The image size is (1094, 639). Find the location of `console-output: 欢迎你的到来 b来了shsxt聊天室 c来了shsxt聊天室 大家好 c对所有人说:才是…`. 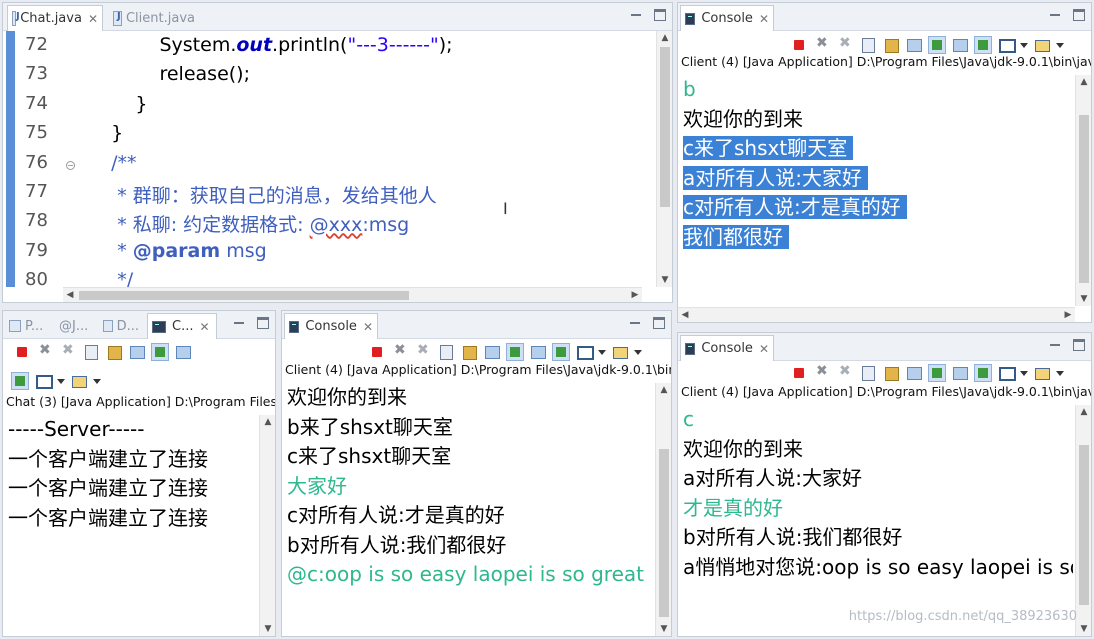

console-output: 欢迎你的到来 b来了shsxt聊天室 c来了shsxt聊天室 大家好 c对所有人说:才是… is located at coordinates (470, 509).